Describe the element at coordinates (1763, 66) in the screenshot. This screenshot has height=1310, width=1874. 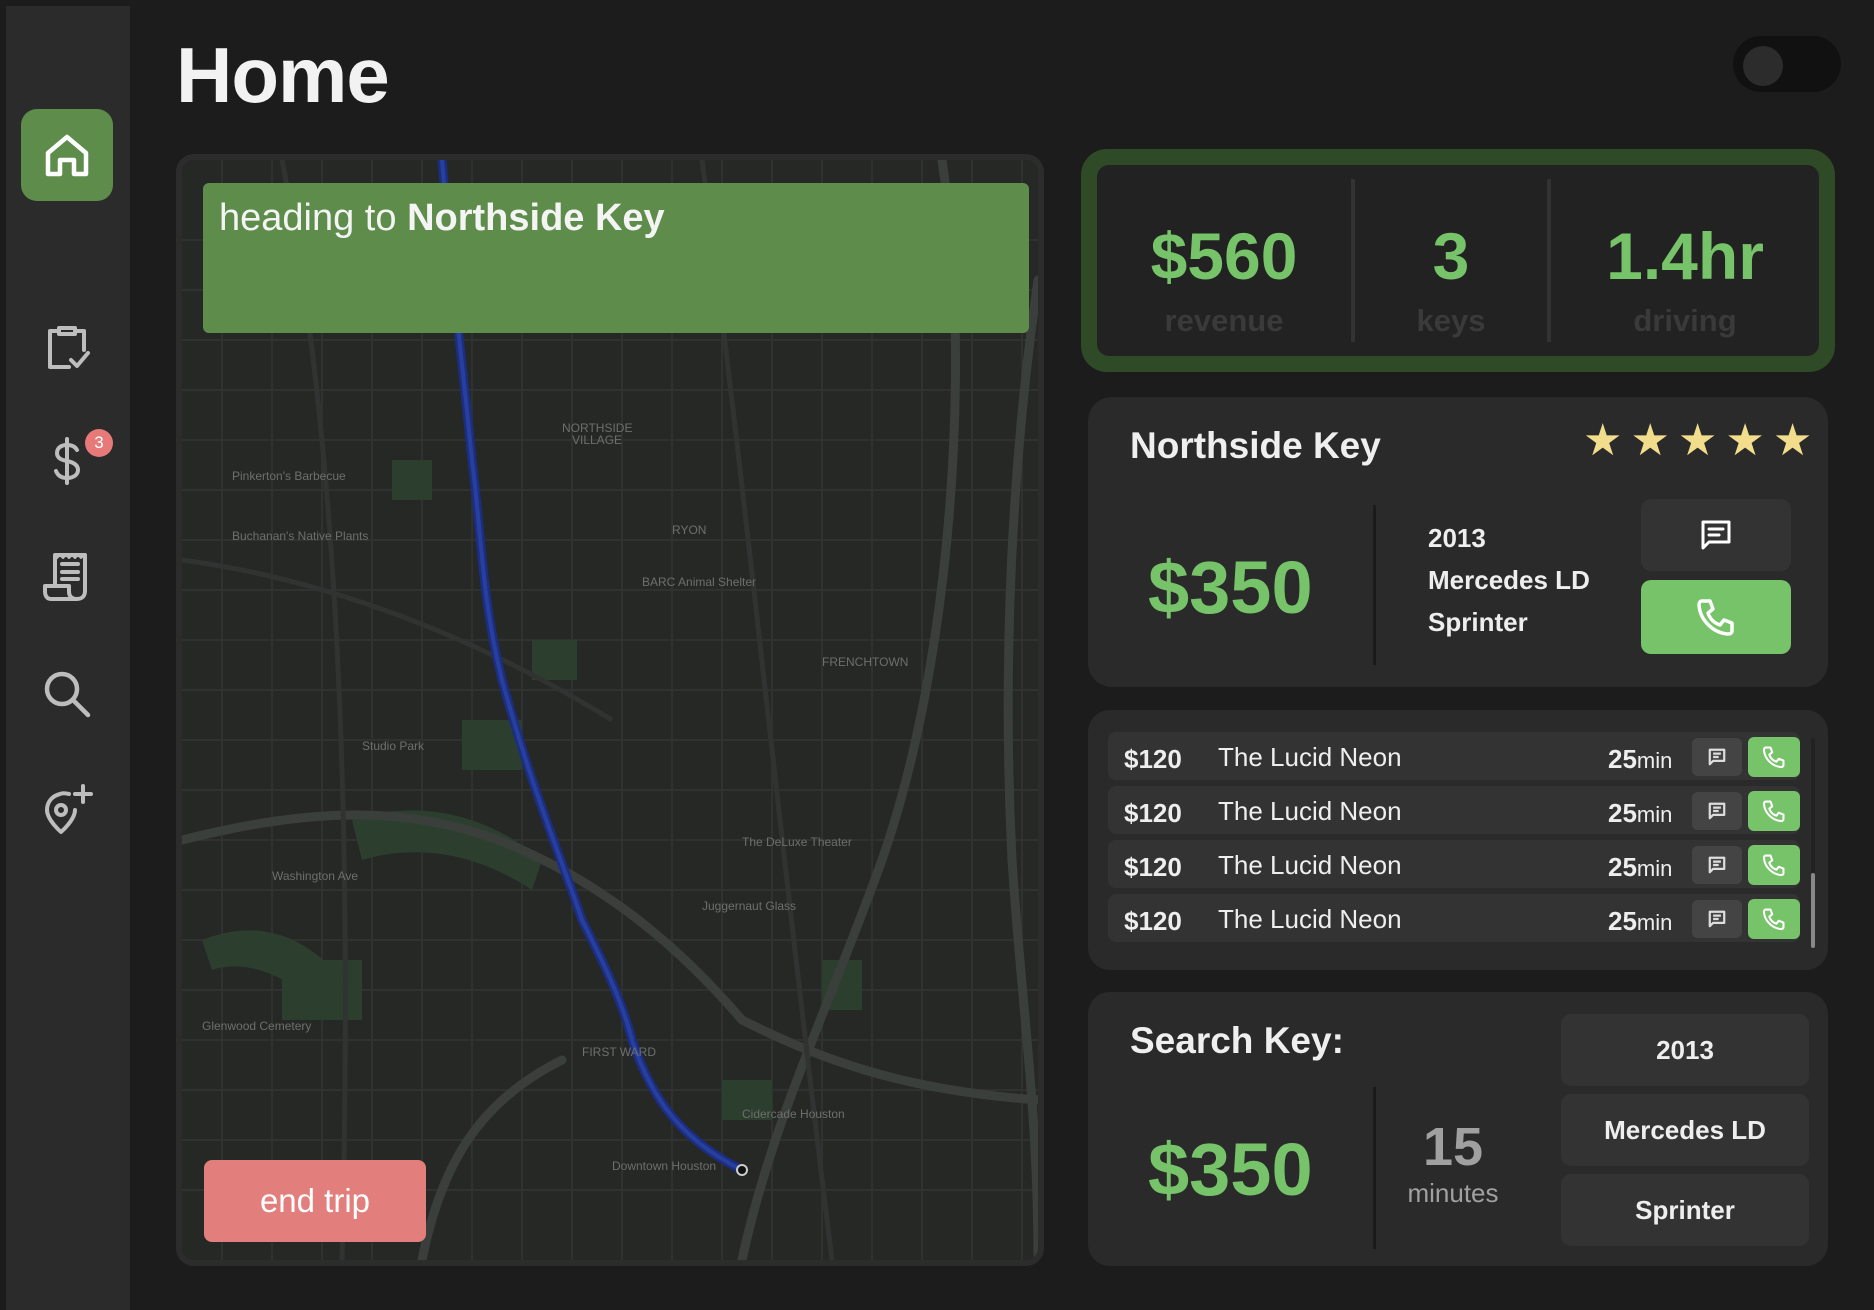
I see `toggle-knob` at that location.